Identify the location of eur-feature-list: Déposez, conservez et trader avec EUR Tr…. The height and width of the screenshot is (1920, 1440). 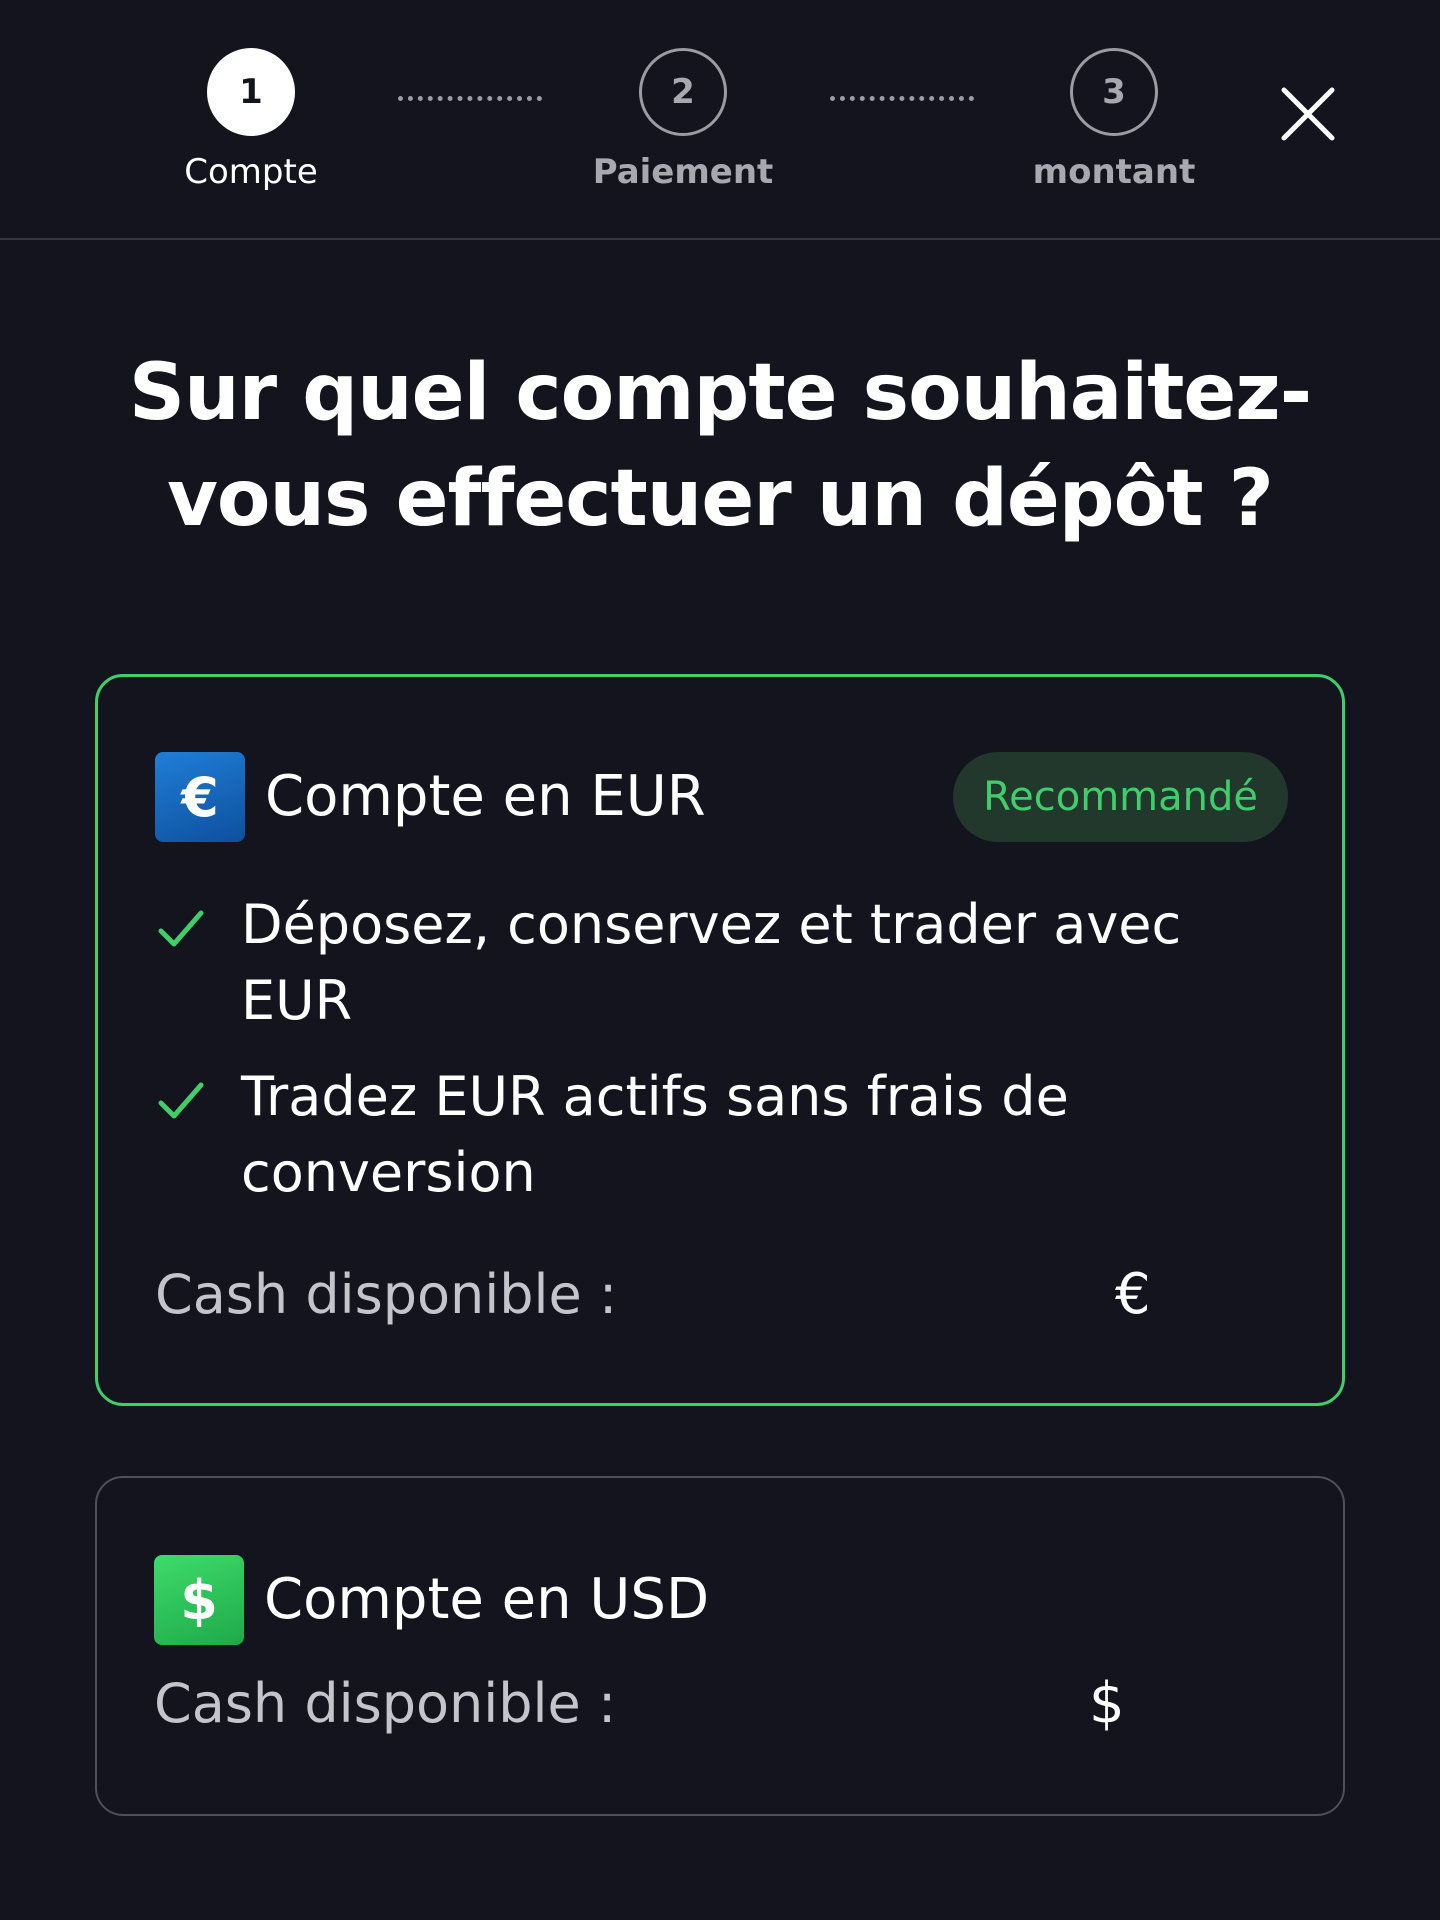
(705, 1059).